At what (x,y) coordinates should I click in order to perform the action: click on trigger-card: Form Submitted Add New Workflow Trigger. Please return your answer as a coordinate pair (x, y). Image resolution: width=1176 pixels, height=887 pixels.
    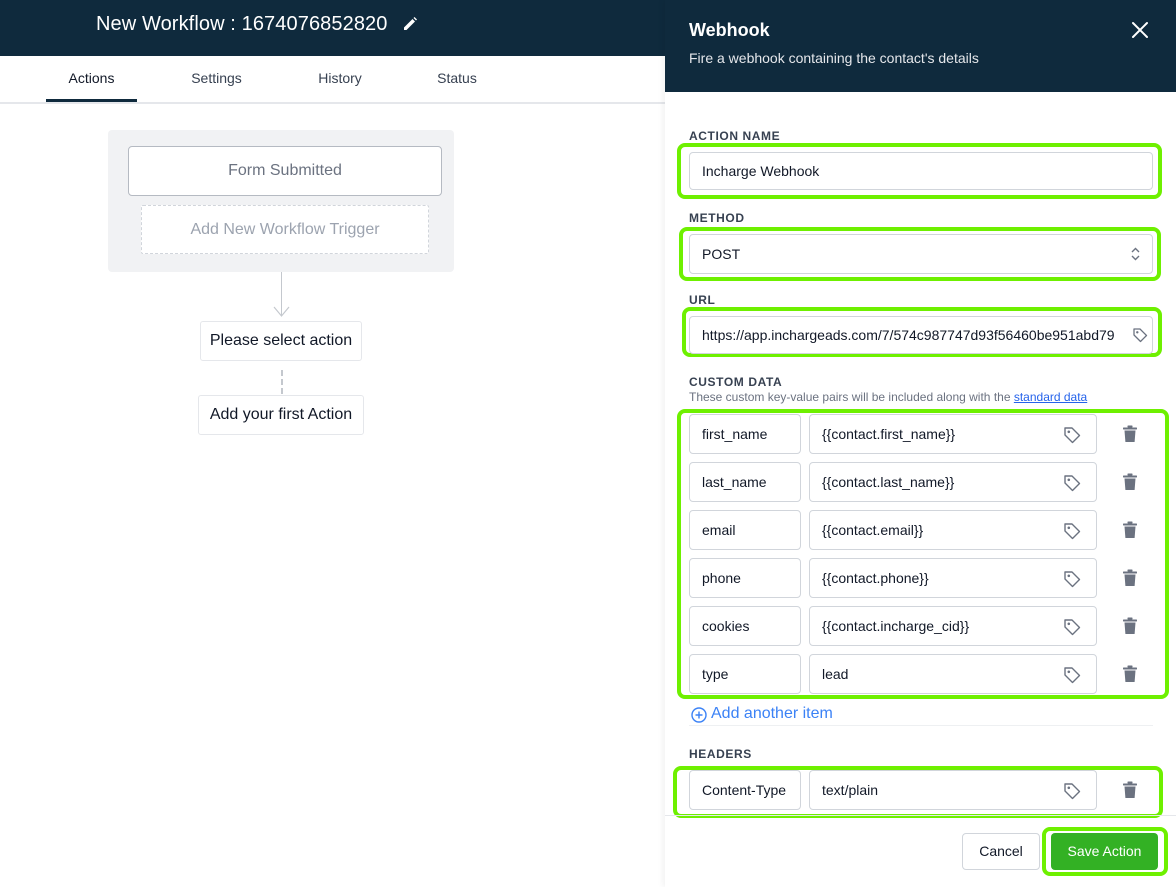
    Looking at the image, I should click on (281, 201).